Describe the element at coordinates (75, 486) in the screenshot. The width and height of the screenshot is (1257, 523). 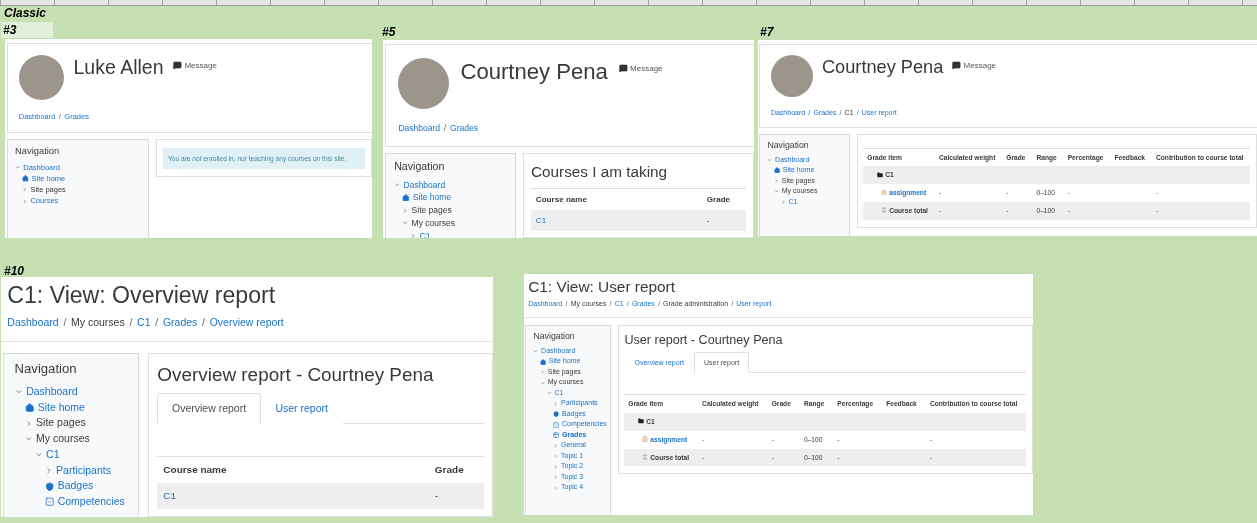
I see `nav-link: Badges` at that location.